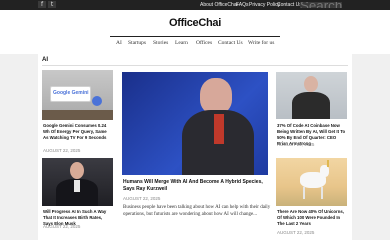 The width and height of the screenshot is (390, 240). Describe the element at coordinates (195, 36) in the screenshot. I see `nav-divider` at that location.